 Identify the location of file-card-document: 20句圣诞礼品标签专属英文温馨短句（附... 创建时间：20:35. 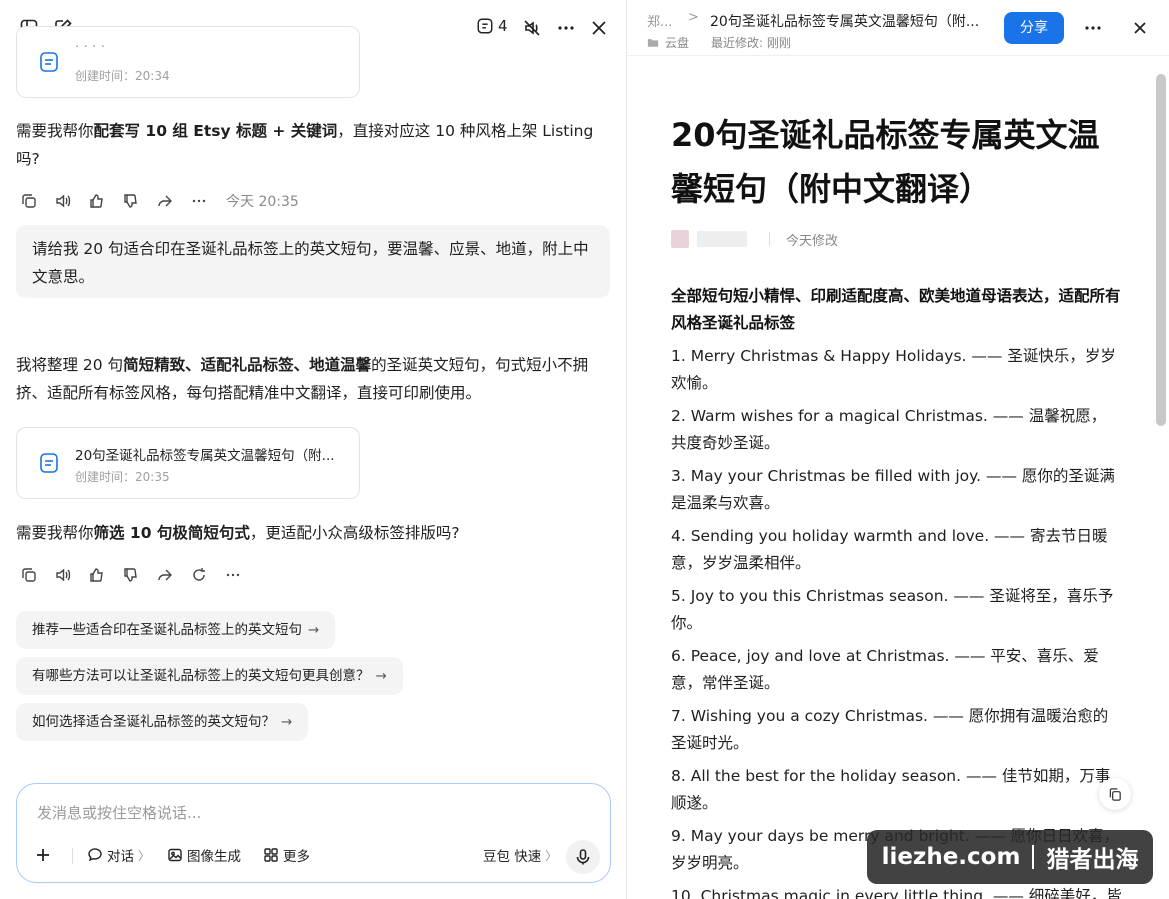
(188, 463).